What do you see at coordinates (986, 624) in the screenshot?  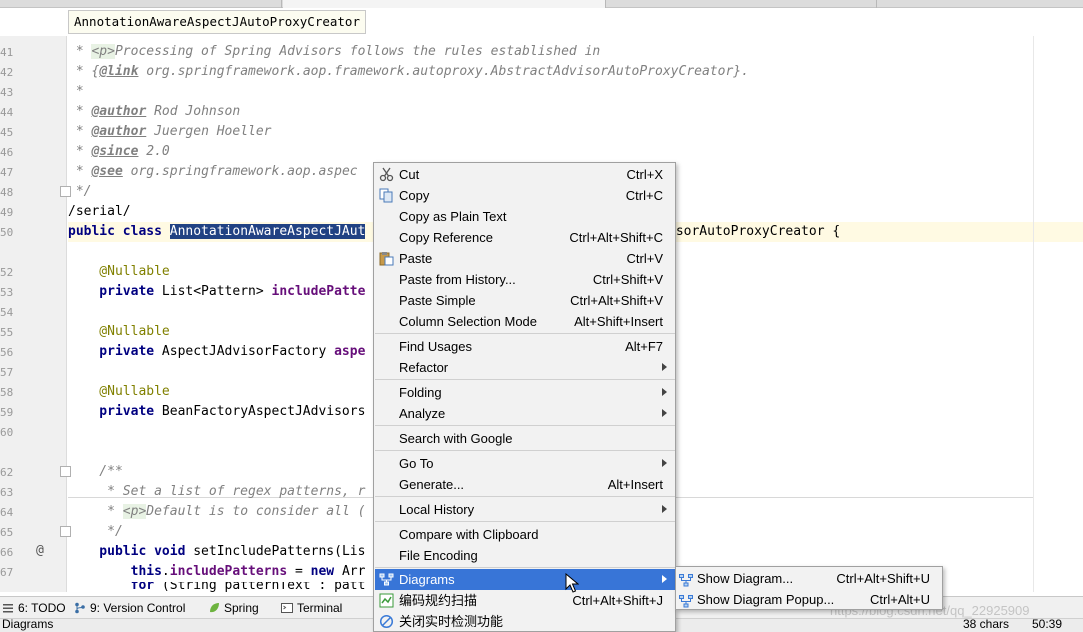 I see `char-count: 38 chars` at bounding box center [986, 624].